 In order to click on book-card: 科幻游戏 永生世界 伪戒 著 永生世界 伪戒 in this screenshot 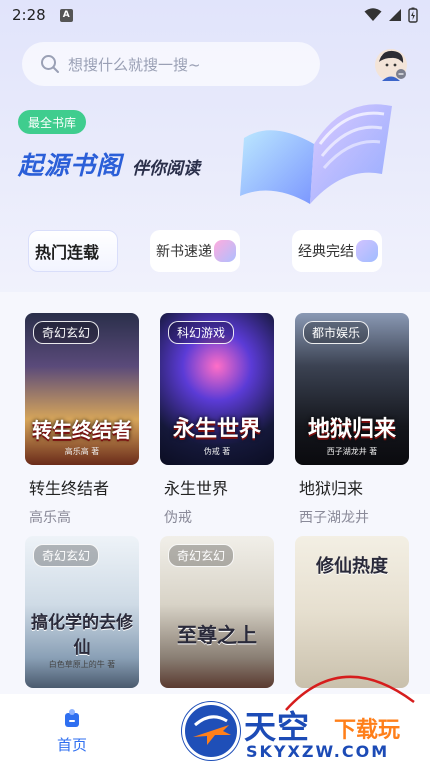, I will do `click(217, 420)`.